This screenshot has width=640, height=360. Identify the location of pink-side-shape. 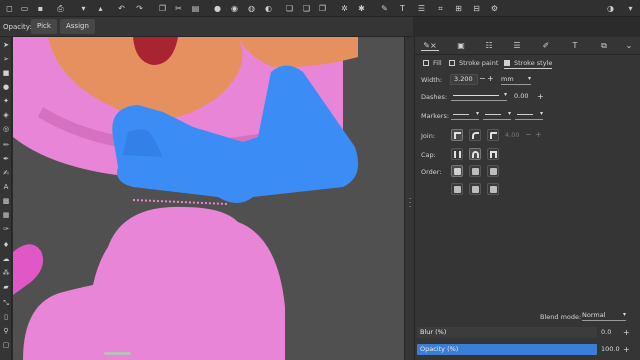
(28, 269).